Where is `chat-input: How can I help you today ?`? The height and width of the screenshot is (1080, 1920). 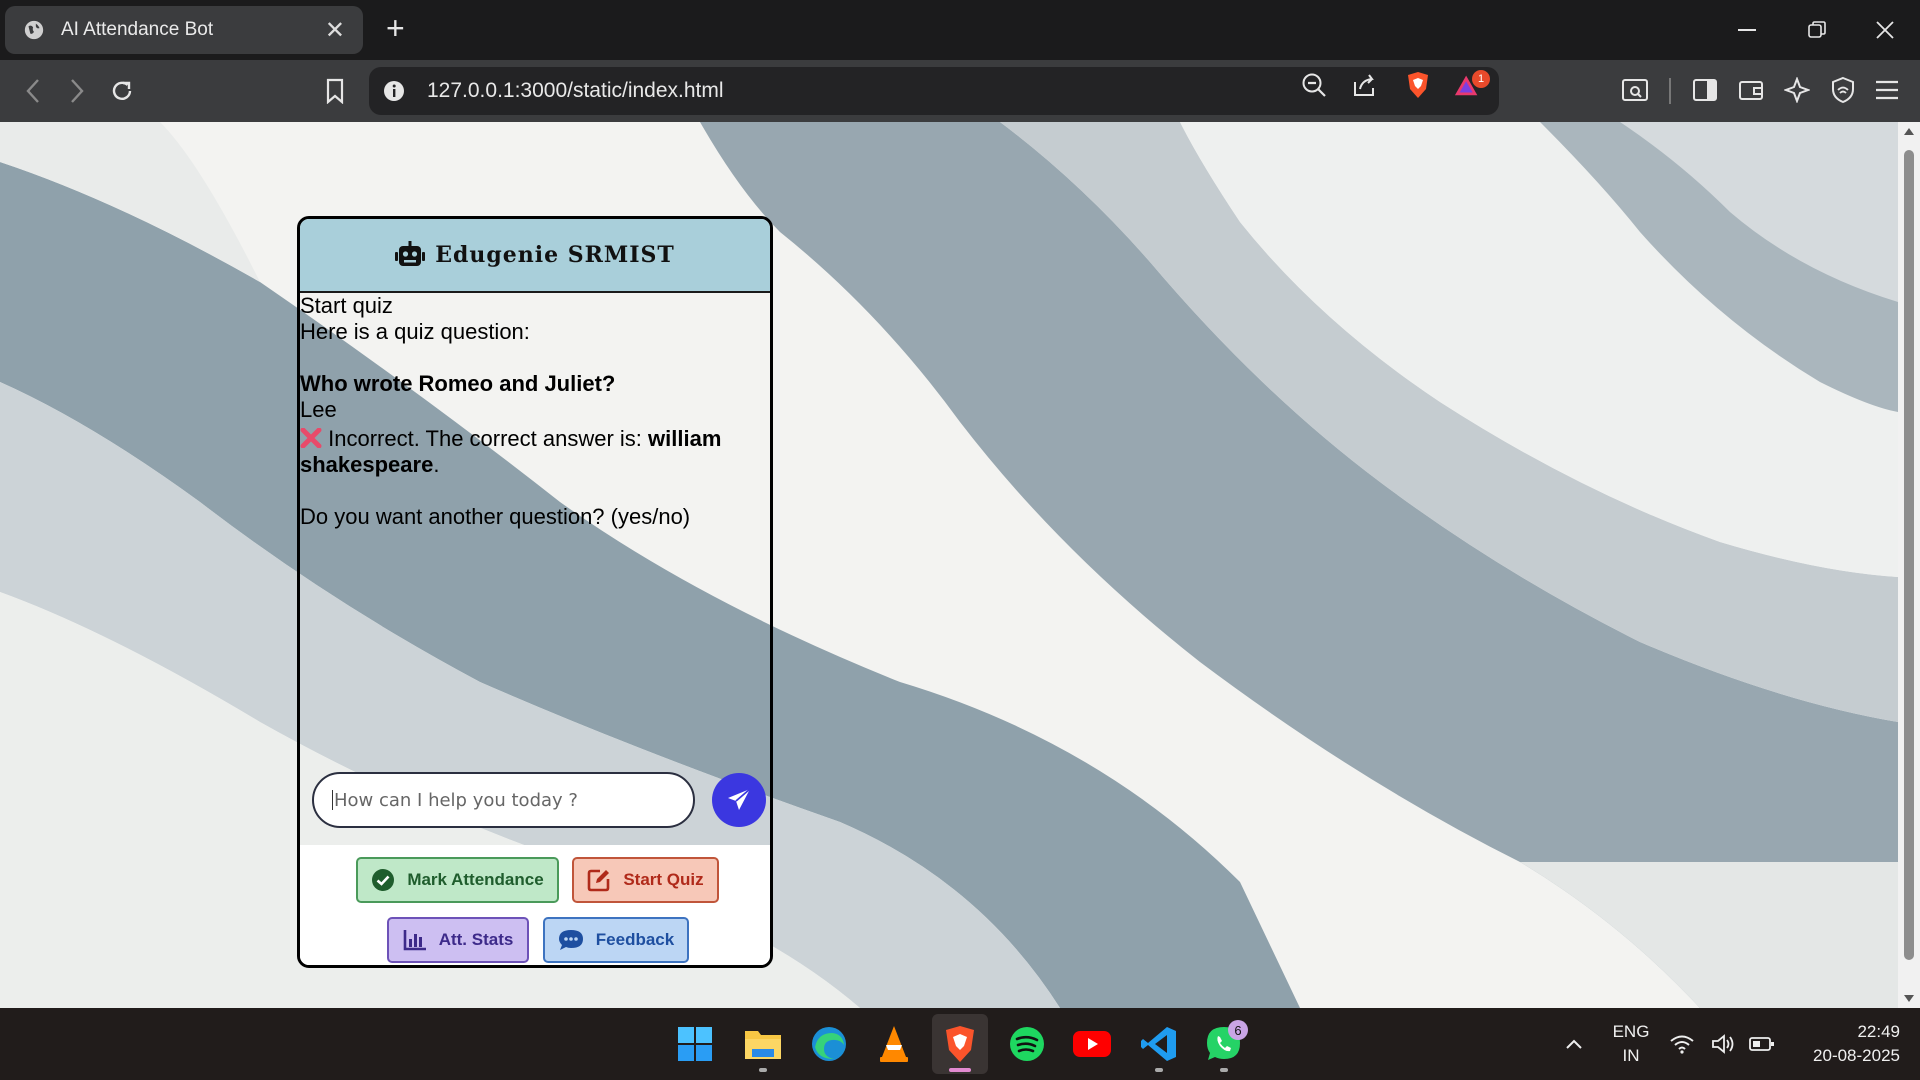 chat-input: How can I help you today ? is located at coordinates (503, 800).